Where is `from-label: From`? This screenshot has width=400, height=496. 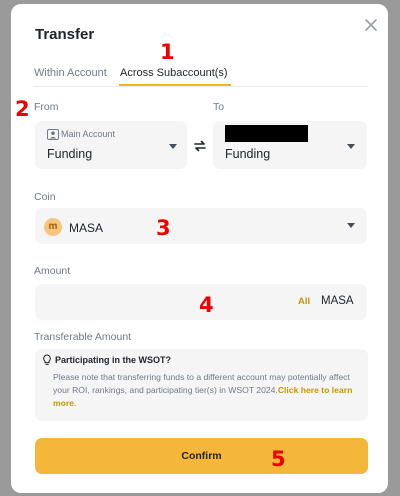
from-label: From is located at coordinates (46, 107).